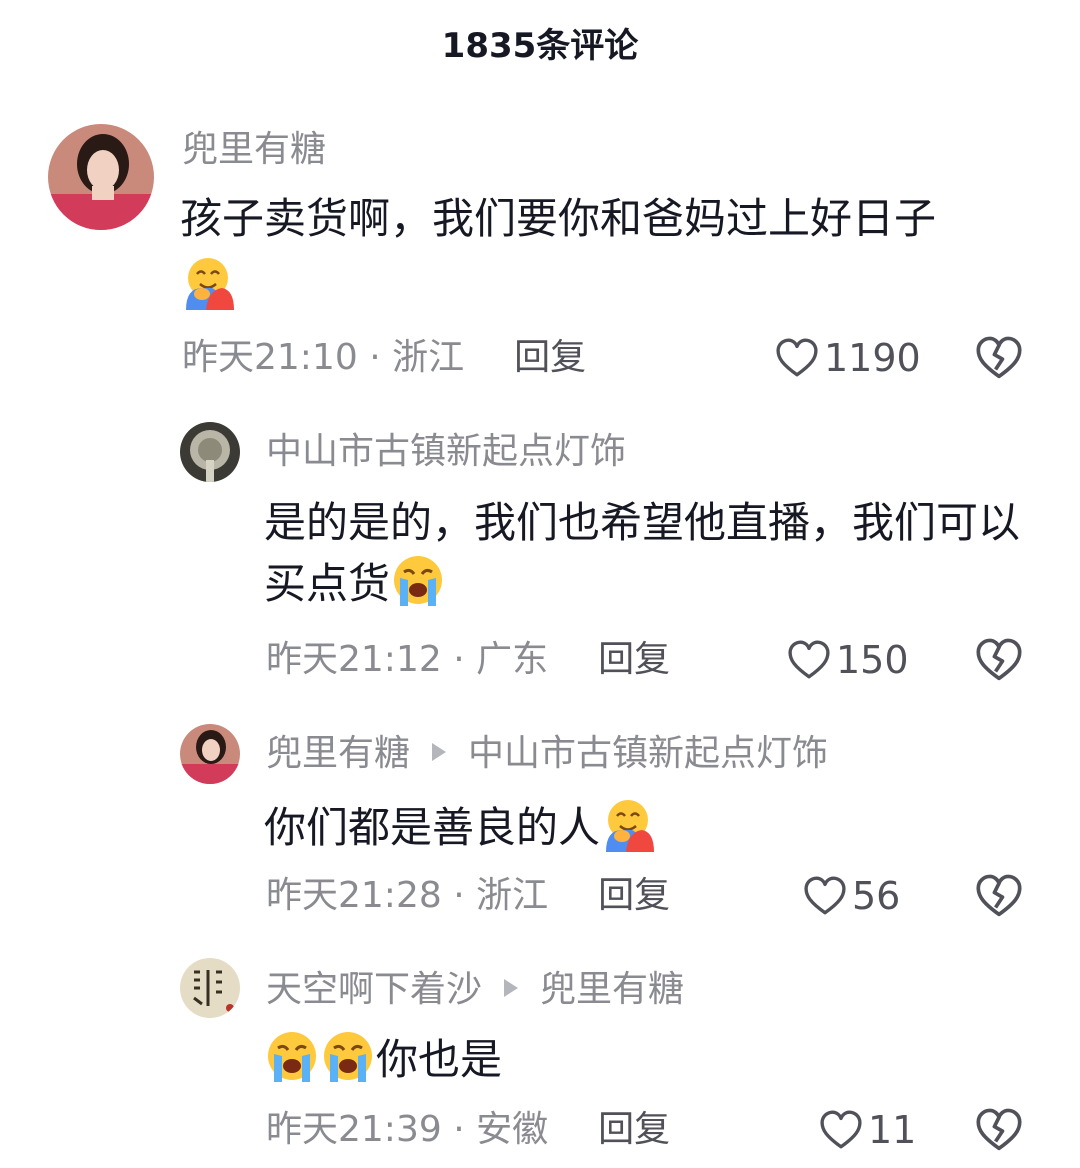  Describe the element at coordinates (540, 46) in the screenshot. I see `comments-count-title: 1835条评论` at that location.